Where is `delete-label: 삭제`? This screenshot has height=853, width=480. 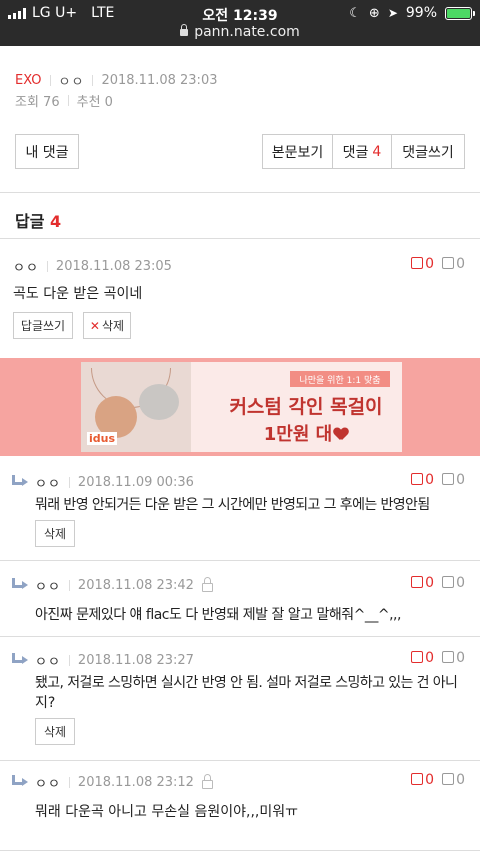
delete-label: 삭제 is located at coordinates (113, 326).